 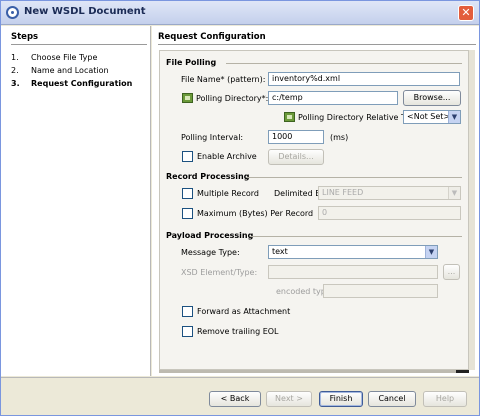 I want to click on multiple-record-checkbox, so click(x=187, y=193).